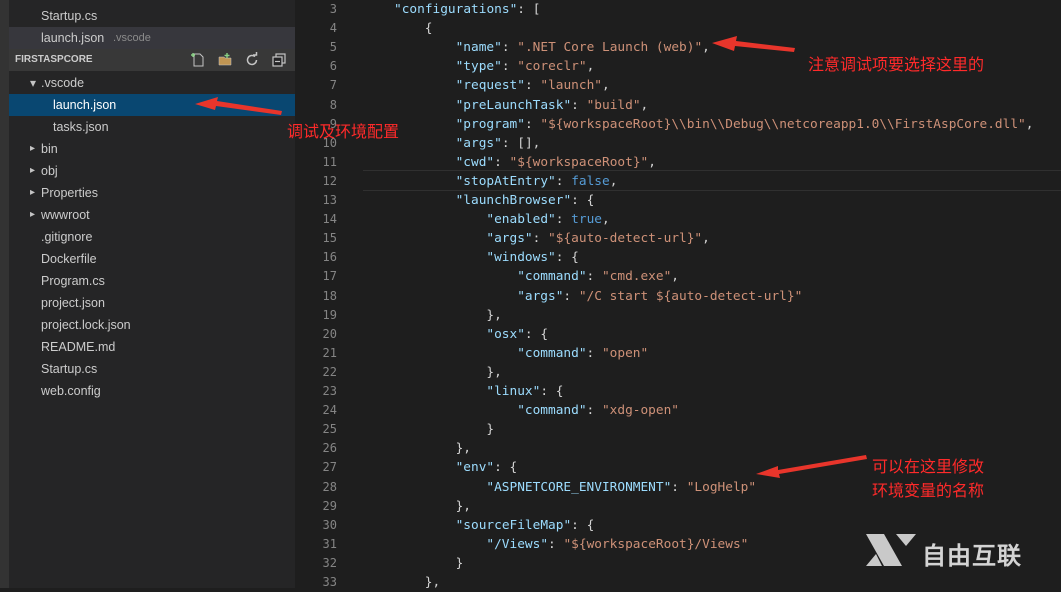 This screenshot has height=592, width=1061. Describe the element at coordinates (896, 64) in the screenshot. I see `annotation-name-note: 注意调试项要选择这里的` at that location.